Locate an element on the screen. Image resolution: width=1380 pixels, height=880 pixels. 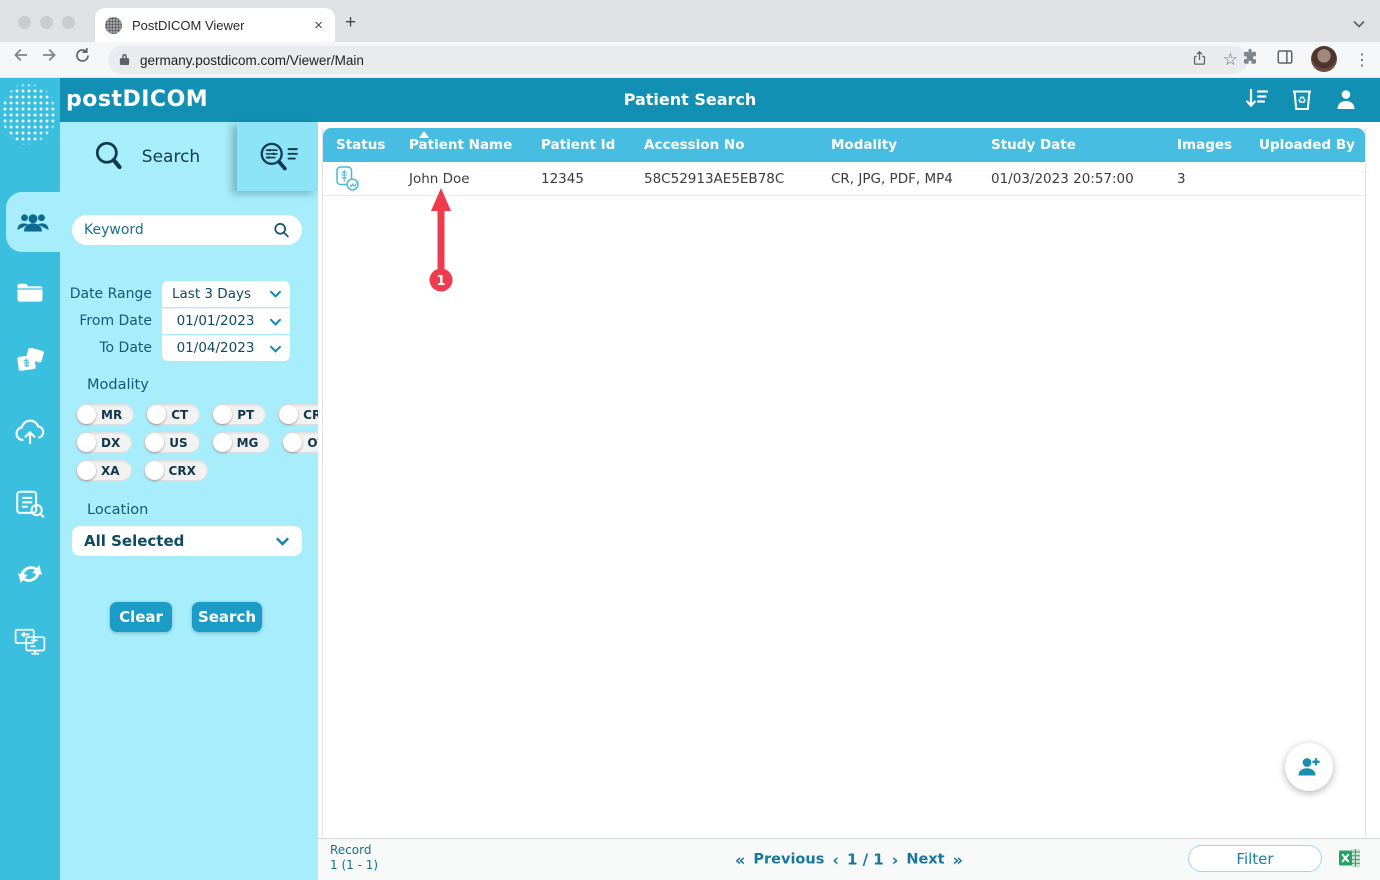
from-date-select: 01/01/2023 is located at coordinates (226, 320).